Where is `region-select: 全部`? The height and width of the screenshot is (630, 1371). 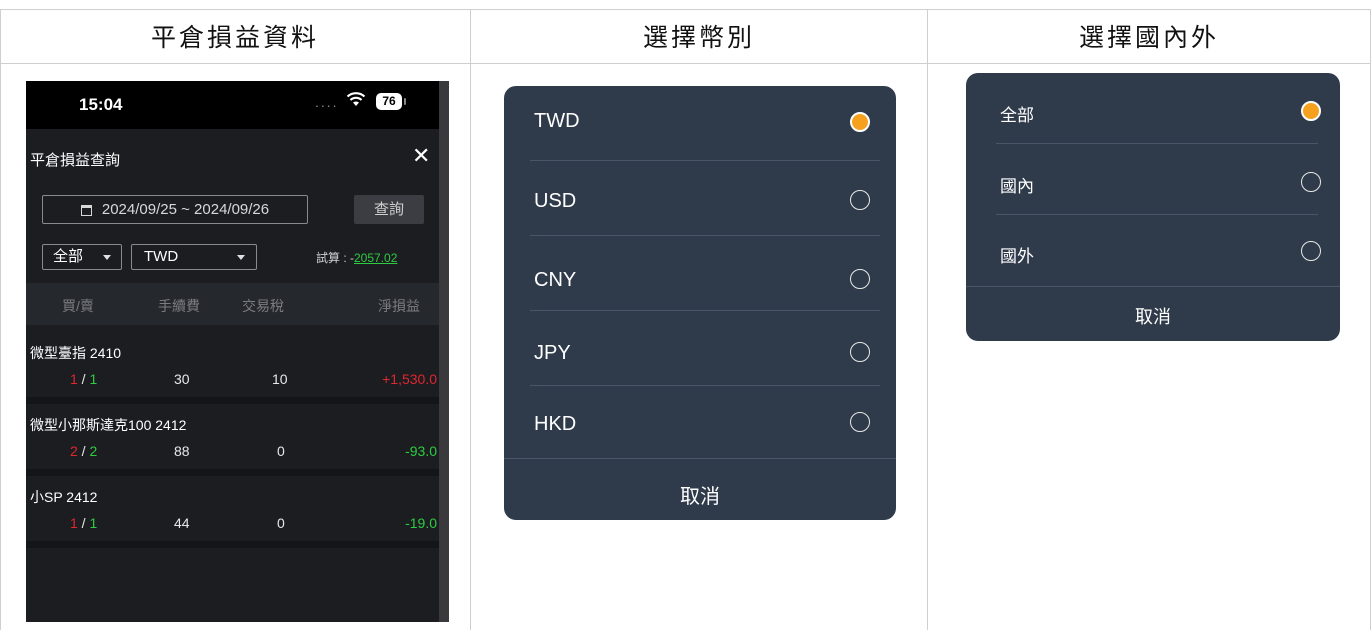
region-select: 全部 is located at coordinates (82, 257).